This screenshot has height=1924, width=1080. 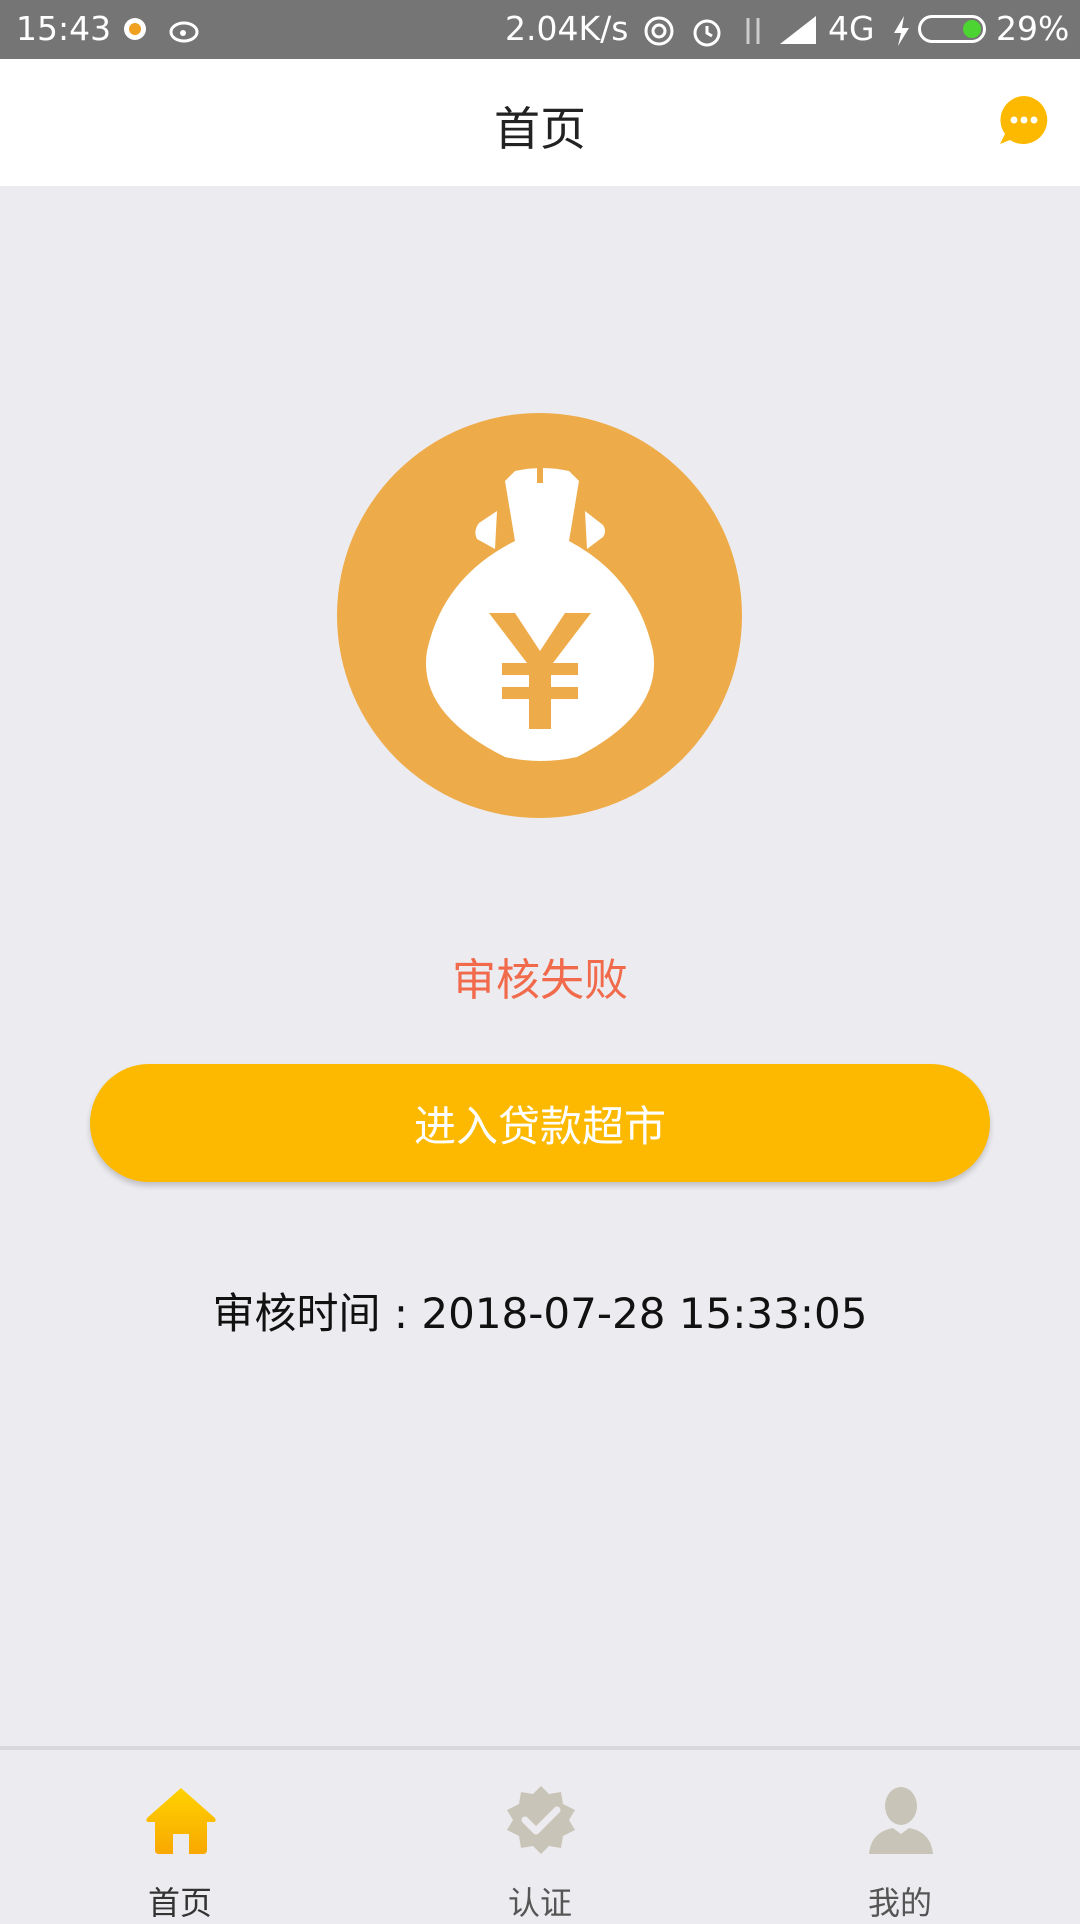 What do you see at coordinates (540, 1123) in the screenshot?
I see `enter-loan-market-button: 进入贷款超市` at bounding box center [540, 1123].